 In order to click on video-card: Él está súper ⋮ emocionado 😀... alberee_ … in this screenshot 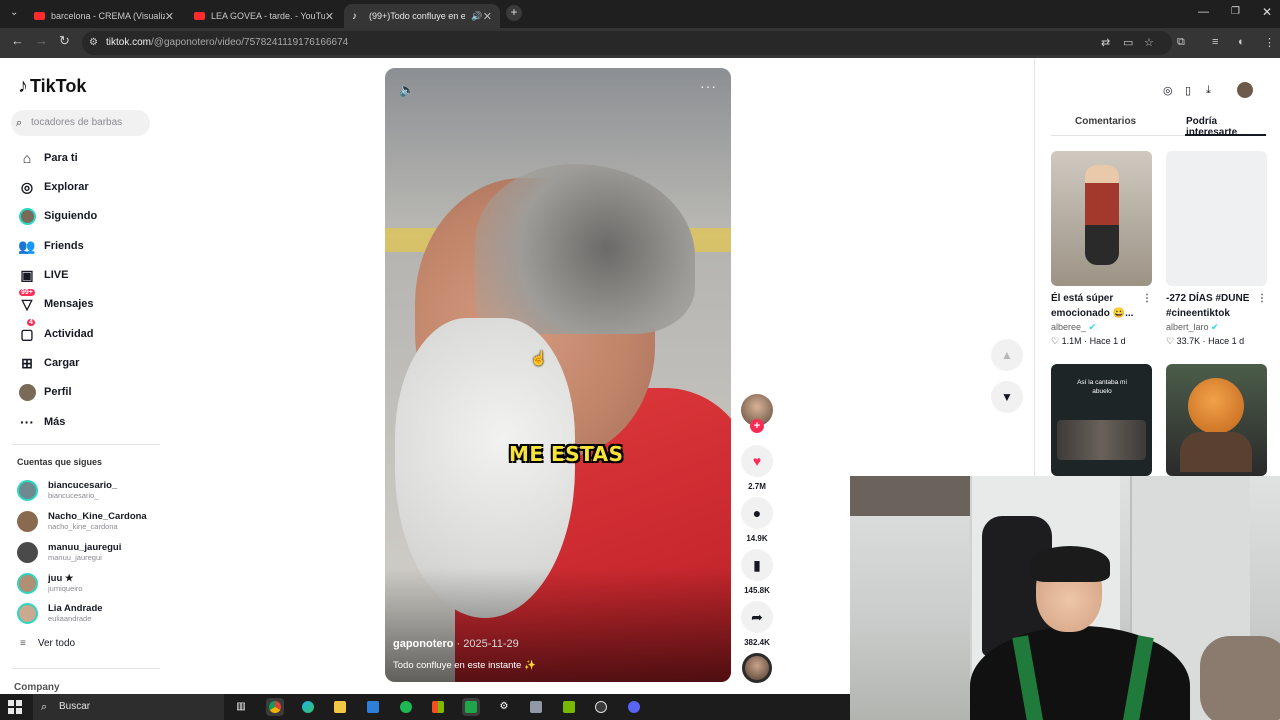, I will do `click(1101, 249)`.